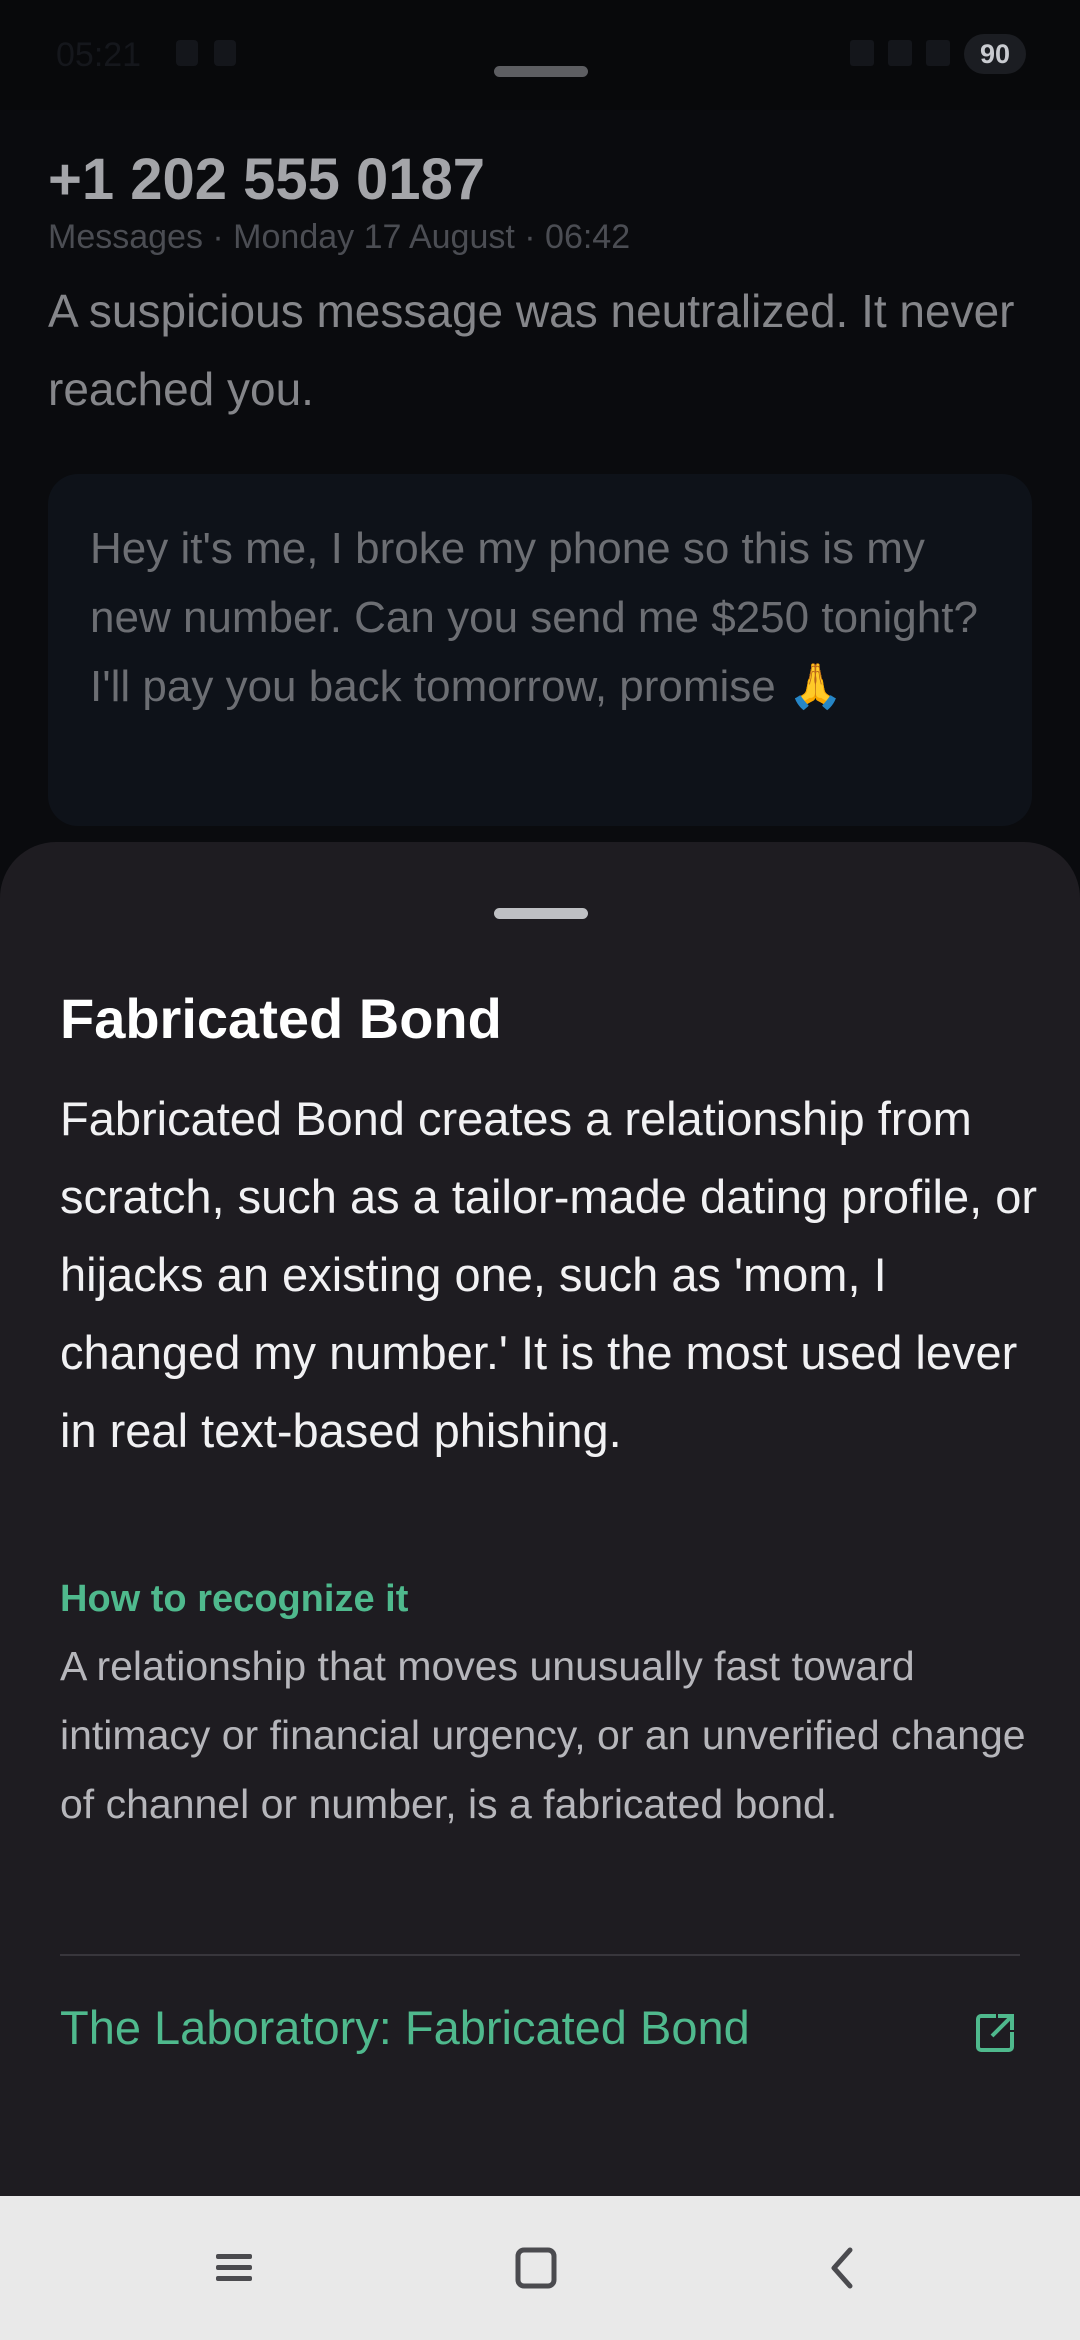 Image resolution: width=1080 pixels, height=2340 pixels. I want to click on external-link-icon, so click(995, 2033).